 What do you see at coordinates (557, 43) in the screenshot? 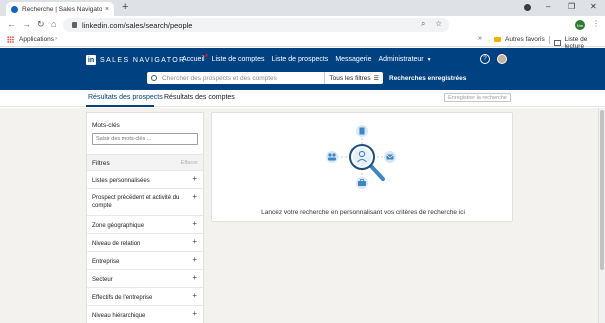
I see `reading-list-icon` at bounding box center [557, 43].